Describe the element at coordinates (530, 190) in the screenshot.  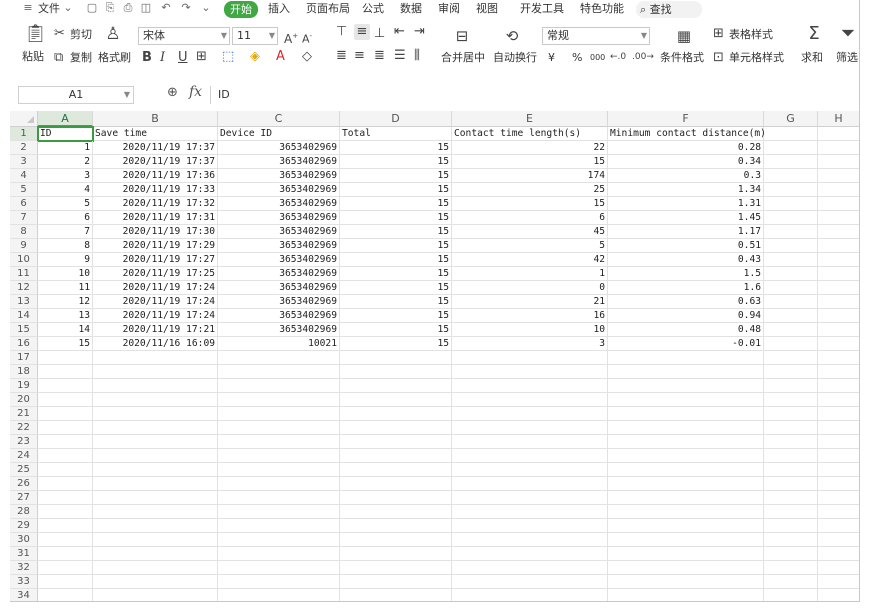
I see `cell: 25` at that location.